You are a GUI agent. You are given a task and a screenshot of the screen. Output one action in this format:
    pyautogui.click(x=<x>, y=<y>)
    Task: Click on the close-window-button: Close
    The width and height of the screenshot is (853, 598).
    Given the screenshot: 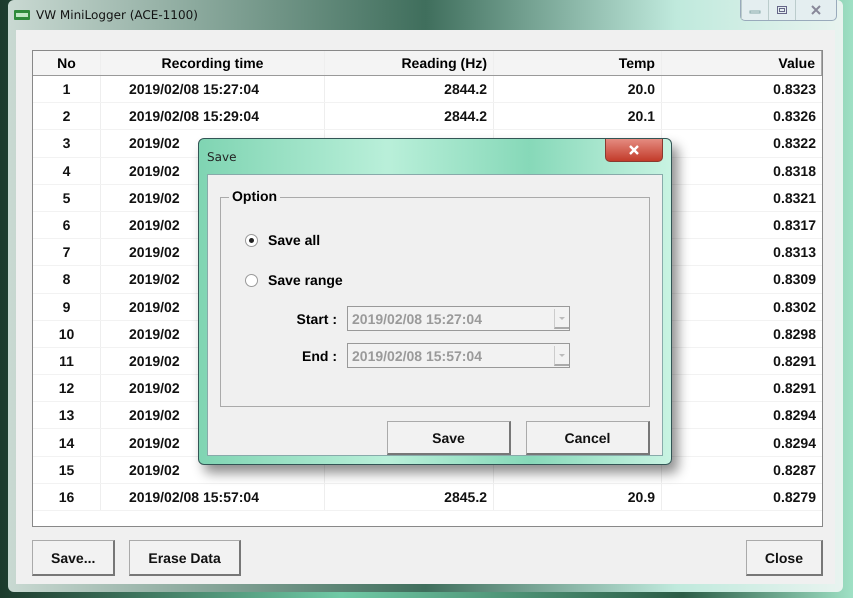 What is the action you would take?
    pyautogui.click(x=784, y=558)
    